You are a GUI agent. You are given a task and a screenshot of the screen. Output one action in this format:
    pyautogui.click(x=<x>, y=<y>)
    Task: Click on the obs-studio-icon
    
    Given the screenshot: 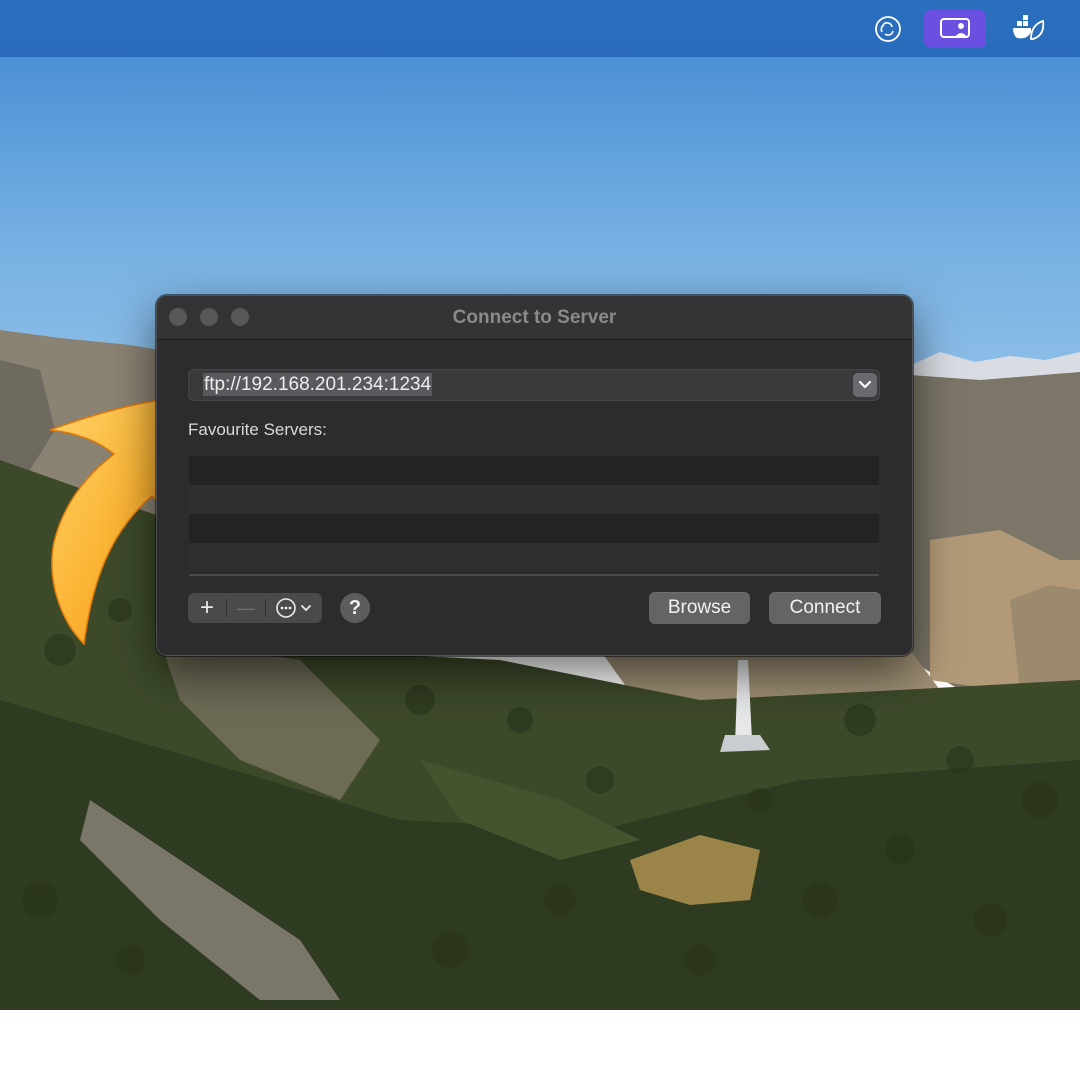 What is the action you would take?
    pyautogui.click(x=888, y=29)
    